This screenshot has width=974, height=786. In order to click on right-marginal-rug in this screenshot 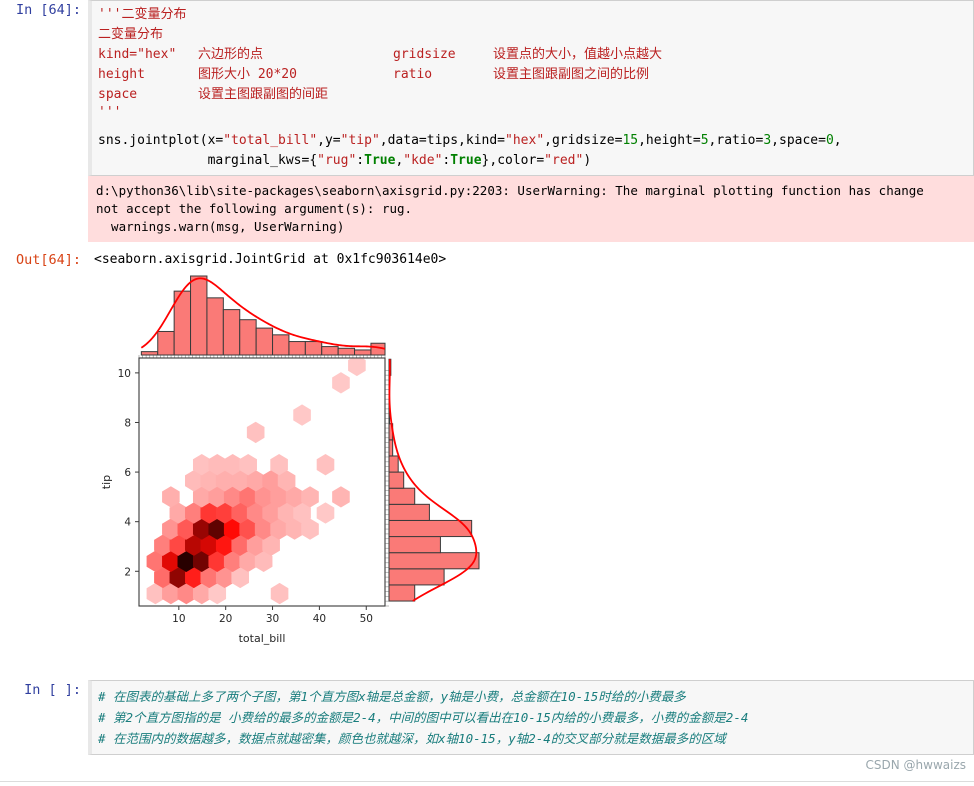, I will do `click(387, 488)`.